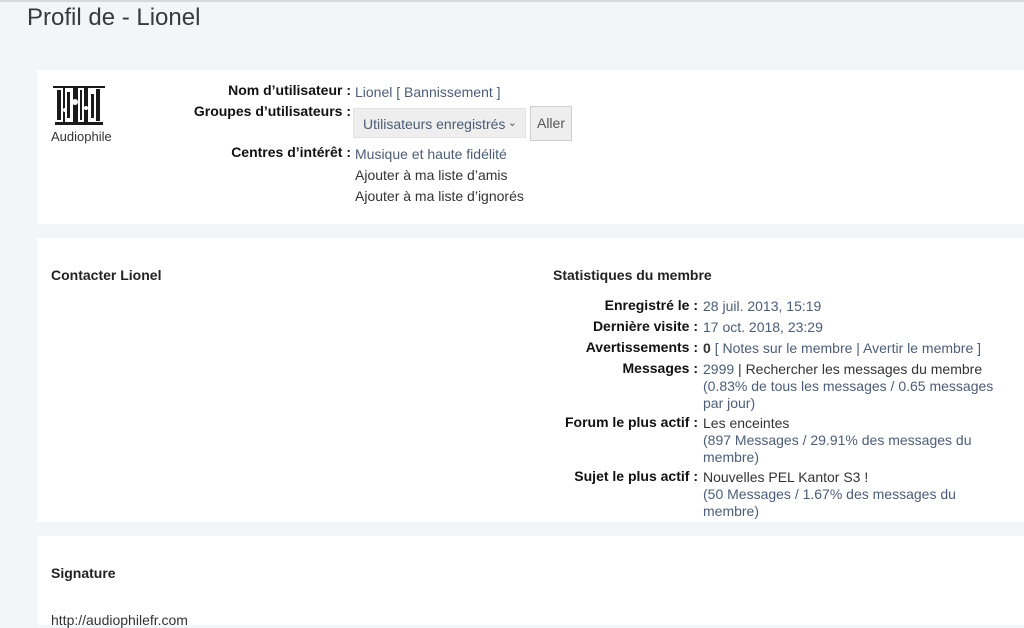  I want to click on posts-count: 2999, so click(719, 369).